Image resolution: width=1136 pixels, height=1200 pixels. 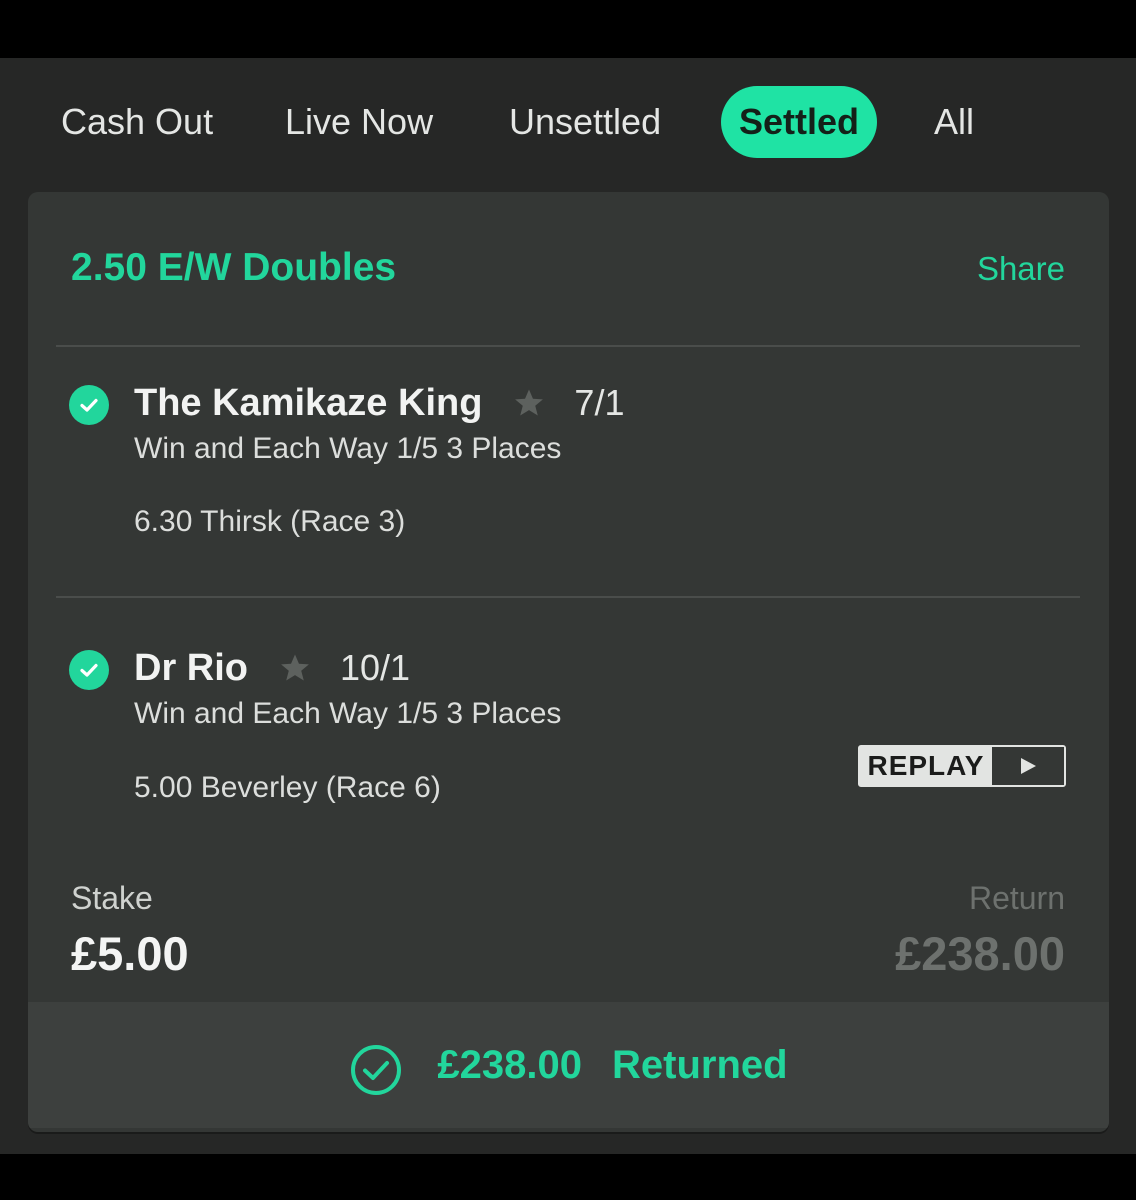 I want to click on tab-all: All, so click(x=954, y=122).